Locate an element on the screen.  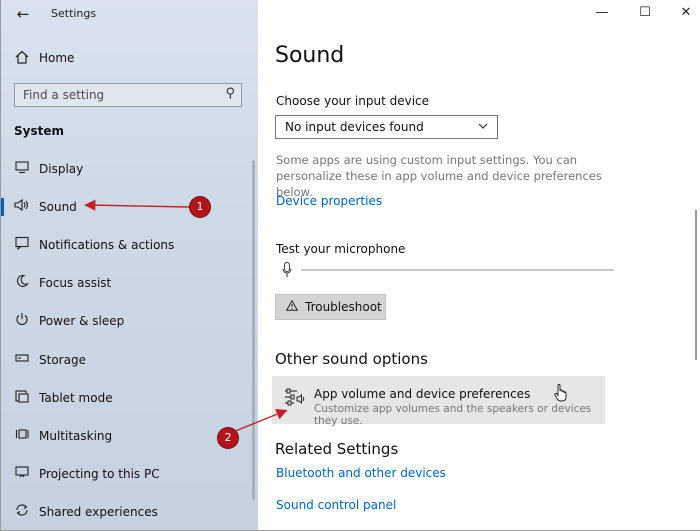
troubleshoot-button: Troubleshoot is located at coordinates (330, 307).